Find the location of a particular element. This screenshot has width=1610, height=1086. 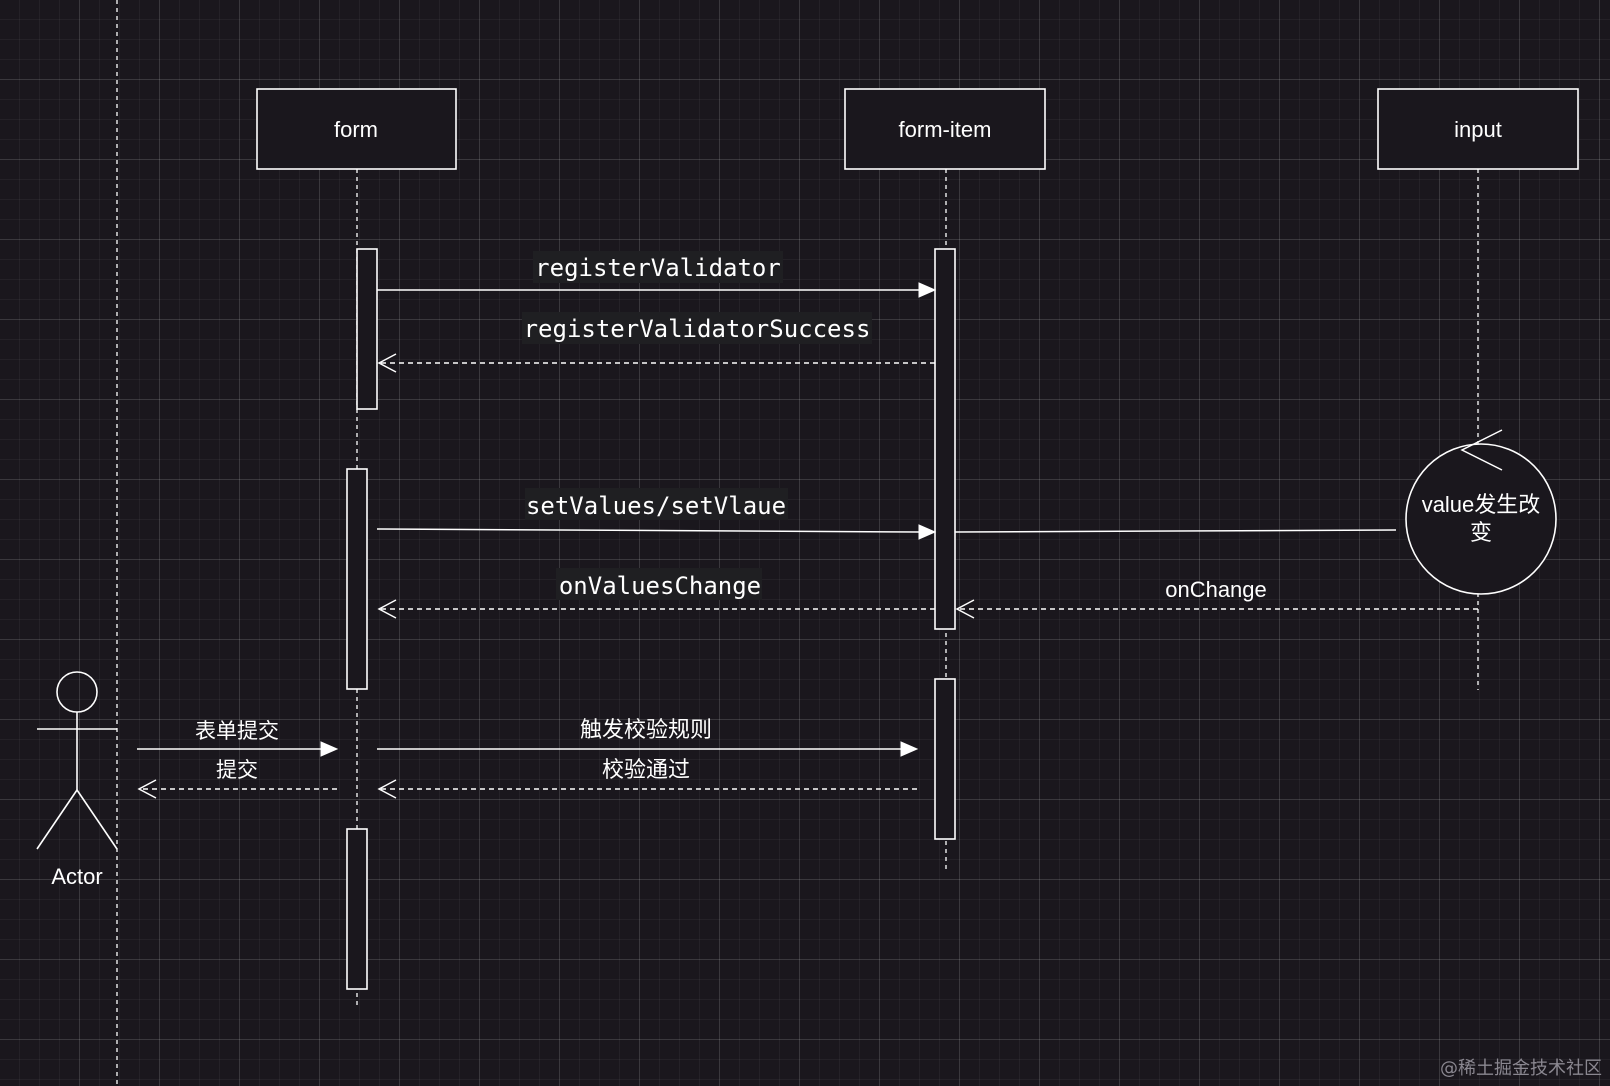

actor-figure is located at coordinates (77, 760).